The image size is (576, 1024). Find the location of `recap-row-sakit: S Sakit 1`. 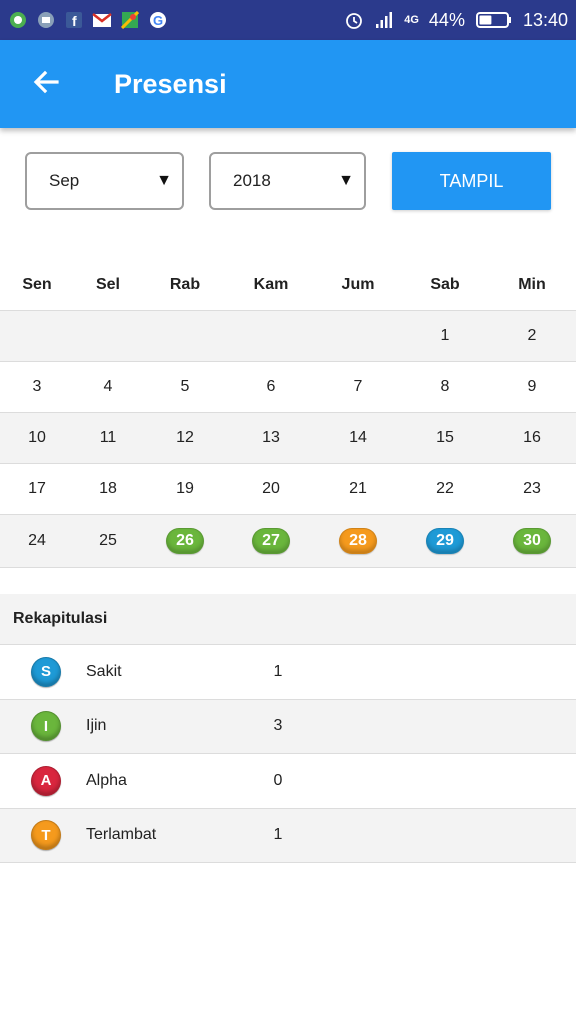

recap-row-sakit: S Sakit 1 is located at coordinates (288, 672).